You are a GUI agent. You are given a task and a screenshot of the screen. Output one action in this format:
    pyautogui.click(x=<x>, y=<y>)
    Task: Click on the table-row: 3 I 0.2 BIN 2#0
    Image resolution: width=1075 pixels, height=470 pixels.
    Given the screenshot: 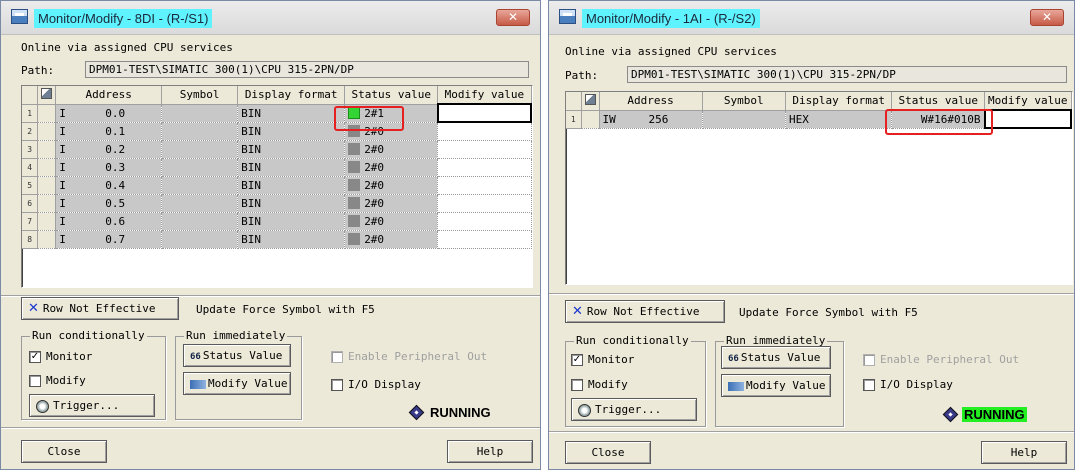 What is the action you would take?
    pyautogui.click(x=277, y=149)
    